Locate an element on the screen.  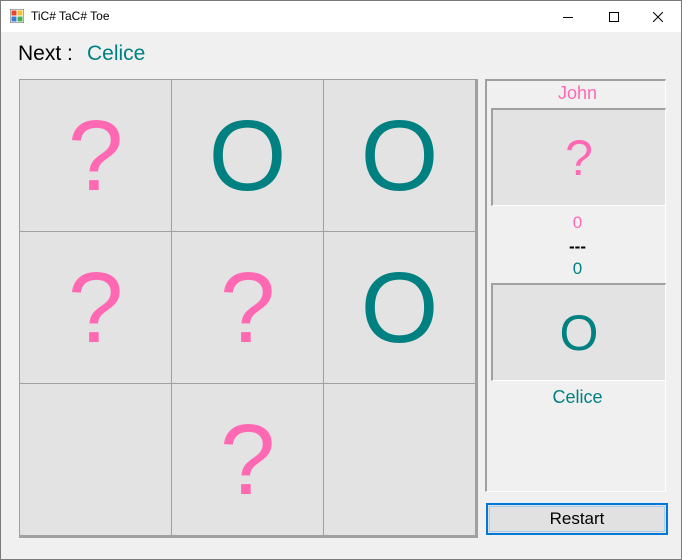
next-label: Next : is located at coordinates (45, 53).